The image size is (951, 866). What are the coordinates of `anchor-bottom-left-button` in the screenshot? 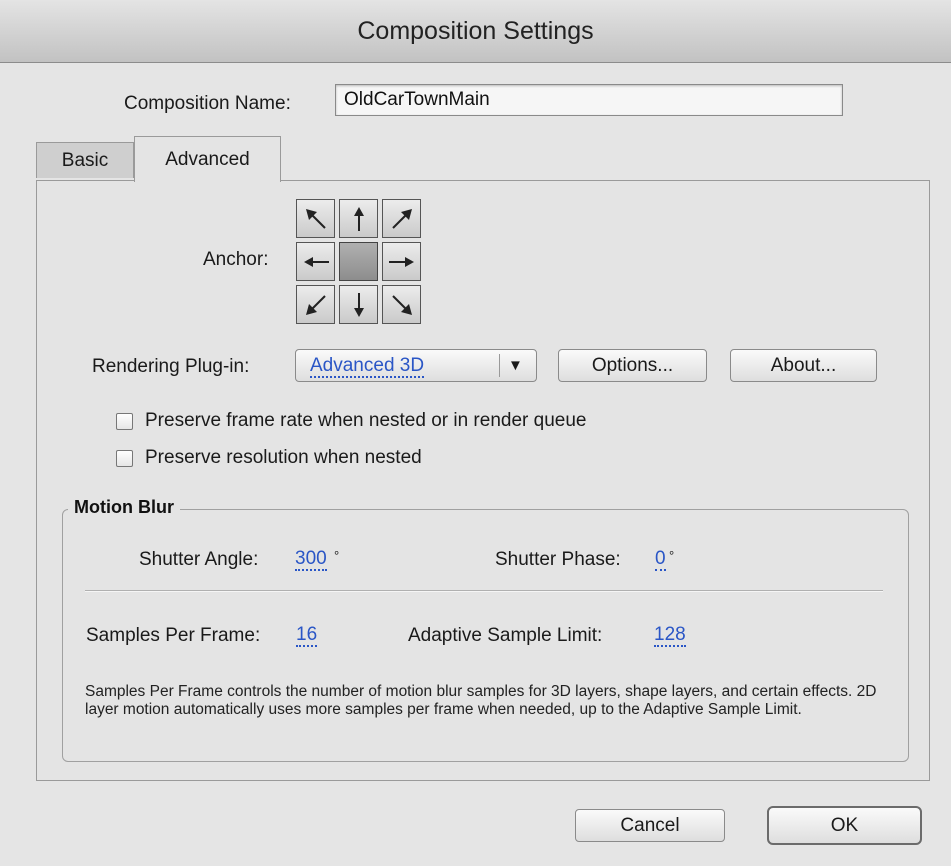 It's located at (315, 304).